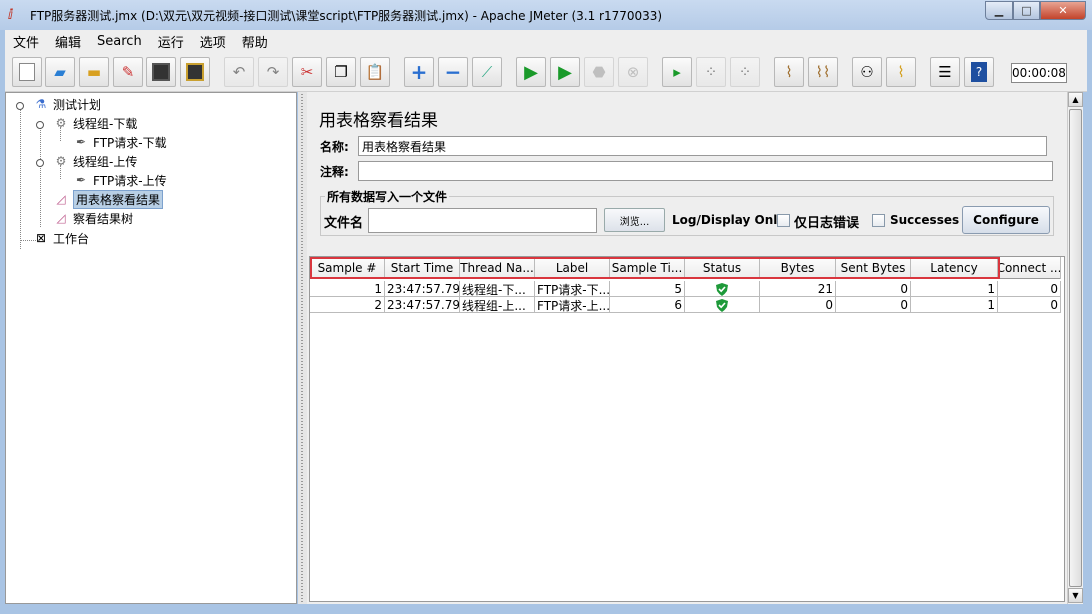 The height and width of the screenshot is (614, 1092). What do you see at coordinates (81, 142) in the screenshot?
I see `pipette-icon: ✒` at bounding box center [81, 142].